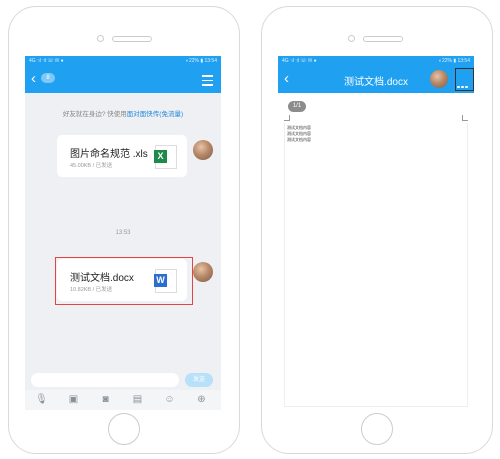  What do you see at coordinates (105, 380) in the screenshot?
I see `message-input` at bounding box center [105, 380].